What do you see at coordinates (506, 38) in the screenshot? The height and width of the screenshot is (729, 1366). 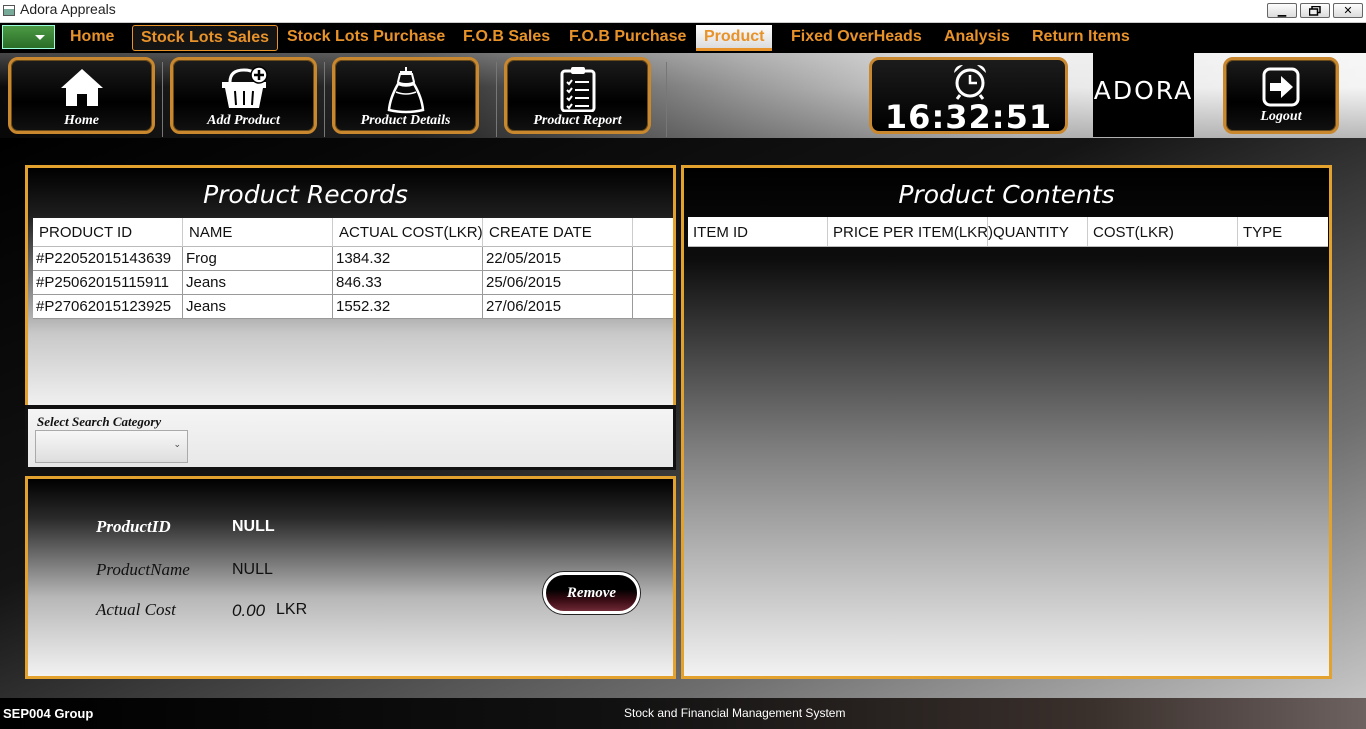 I see `menu-fob-sales: F.O.B Sales` at bounding box center [506, 38].